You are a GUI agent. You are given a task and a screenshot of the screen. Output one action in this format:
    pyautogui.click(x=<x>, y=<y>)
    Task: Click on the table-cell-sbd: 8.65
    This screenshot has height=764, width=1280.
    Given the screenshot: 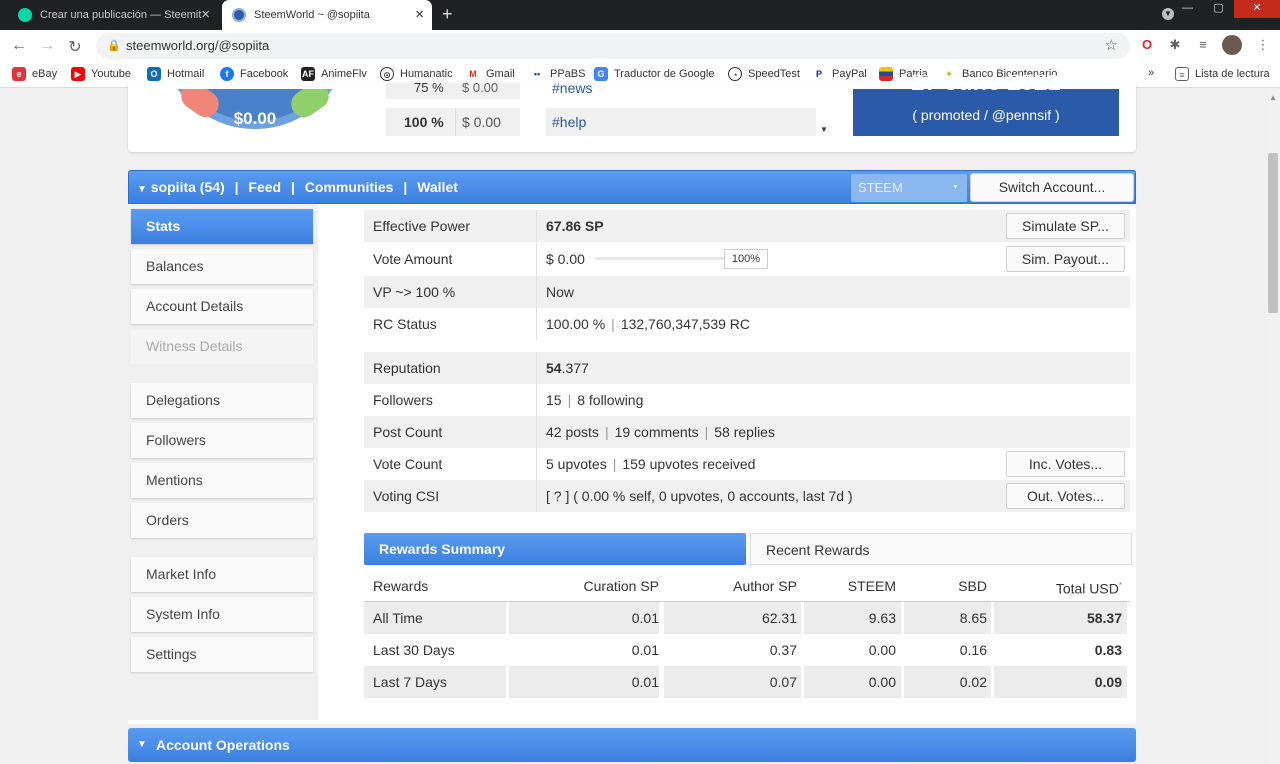 What is the action you would take?
    pyautogui.click(x=945, y=618)
    